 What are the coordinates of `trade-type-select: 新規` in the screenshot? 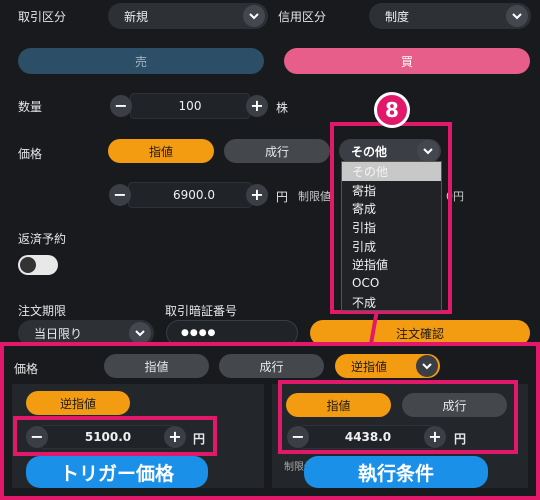 It's located at (188, 16).